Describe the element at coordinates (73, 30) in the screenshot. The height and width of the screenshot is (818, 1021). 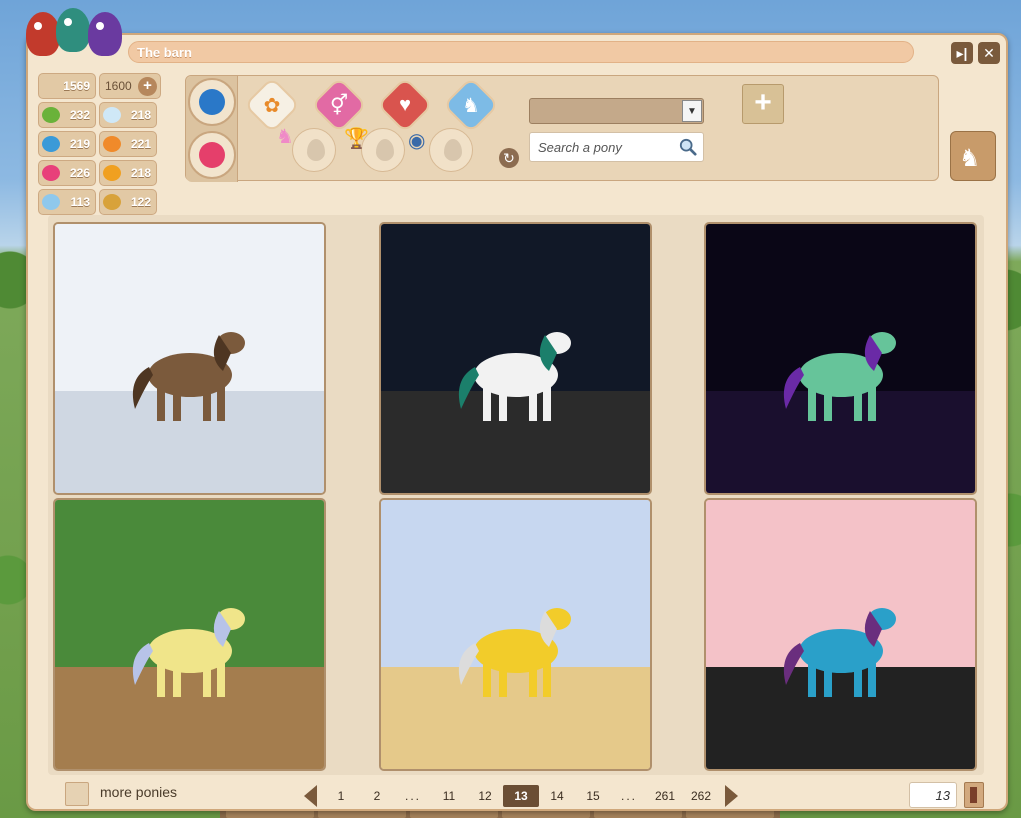
I see `teal-pony-mascot` at that location.